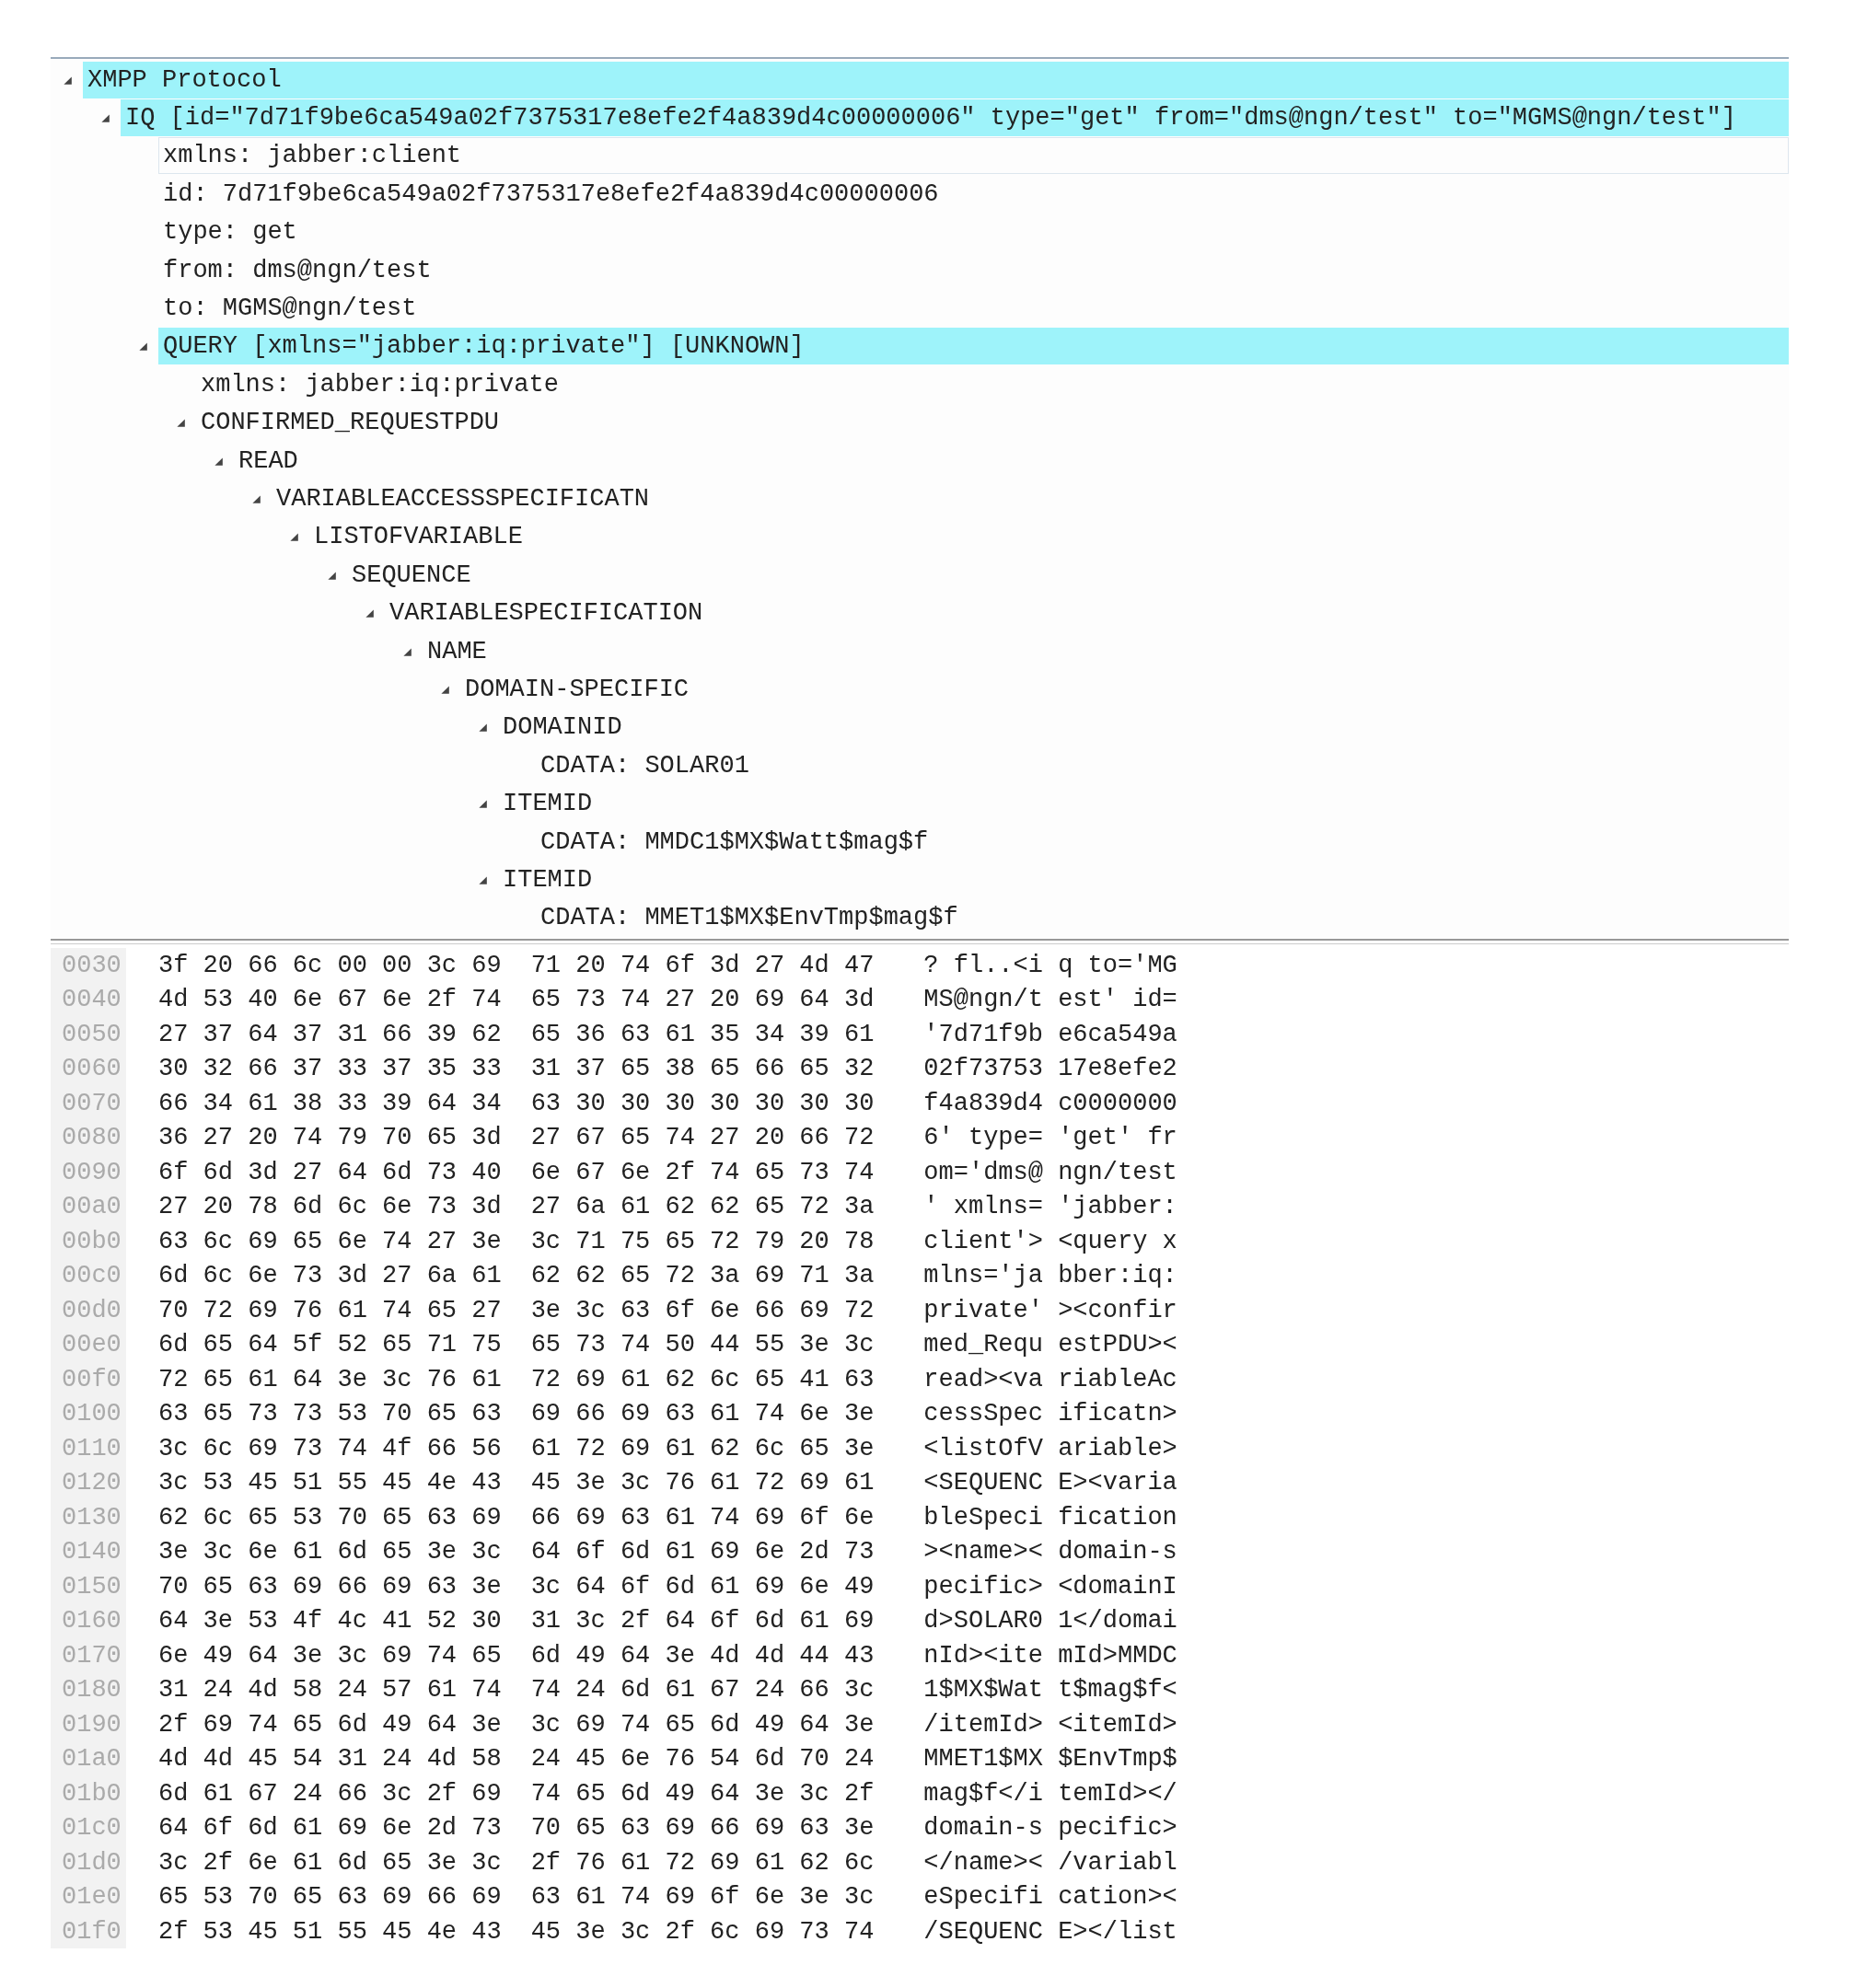 The image size is (1867, 1988). What do you see at coordinates (1162, 842) in the screenshot?
I see `tree-item: CDATA: MMDC1$MX$Watt$mag$f` at bounding box center [1162, 842].